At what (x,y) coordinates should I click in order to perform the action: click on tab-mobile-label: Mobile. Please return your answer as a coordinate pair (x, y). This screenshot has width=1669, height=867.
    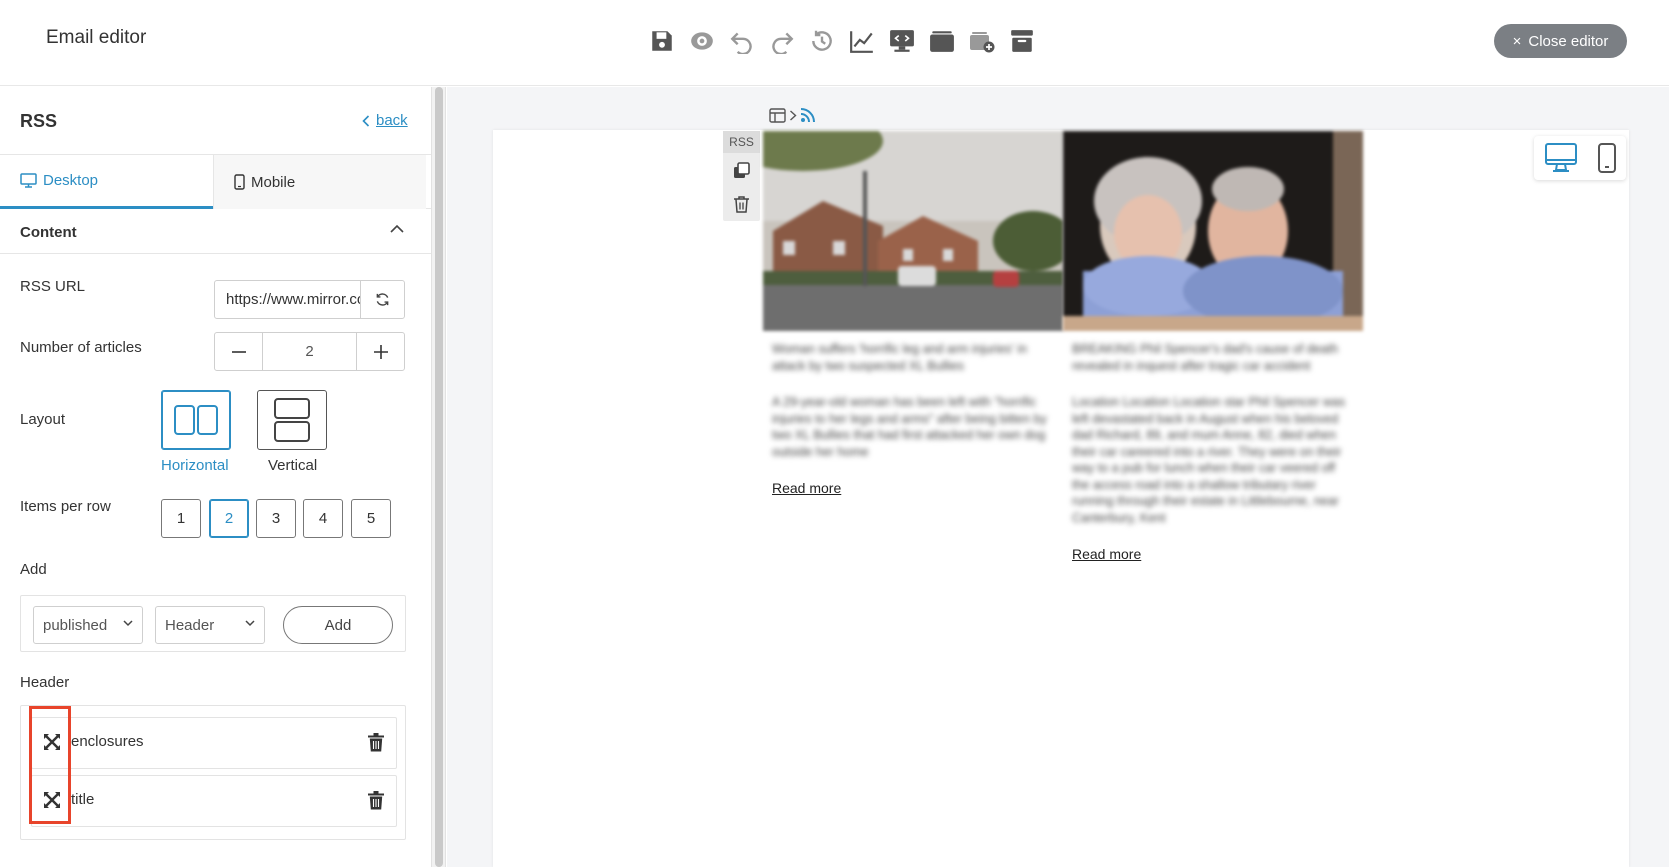
    Looking at the image, I should click on (273, 182).